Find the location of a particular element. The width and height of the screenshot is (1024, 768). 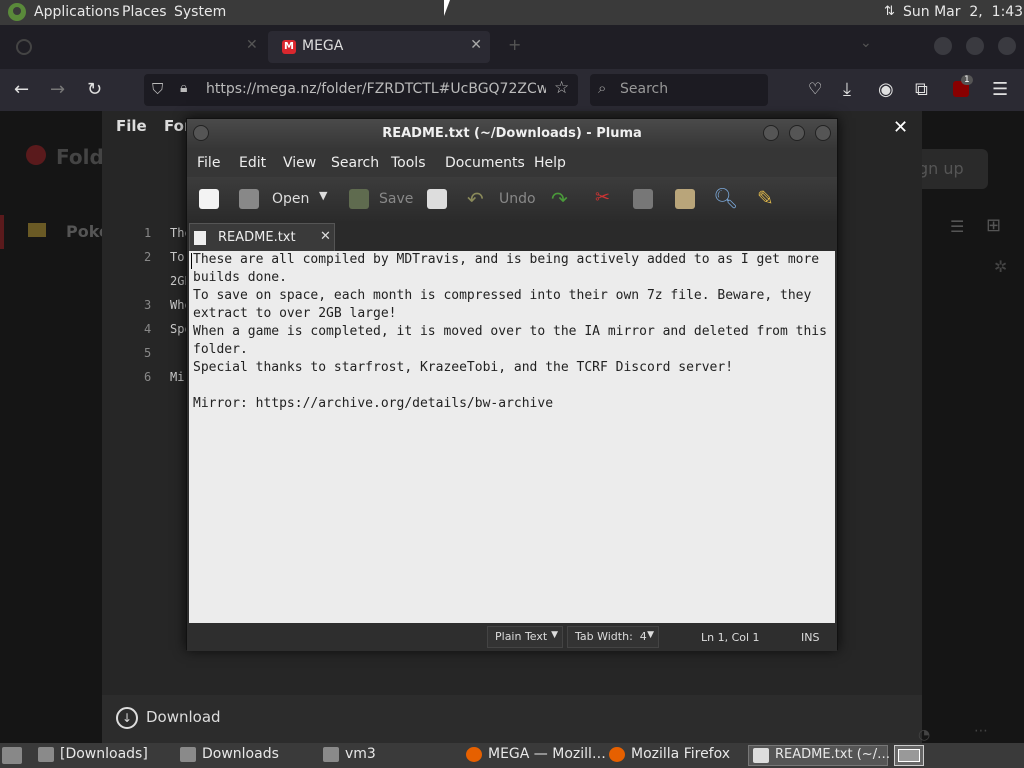

menu-edit: Edit is located at coordinates (252, 163).